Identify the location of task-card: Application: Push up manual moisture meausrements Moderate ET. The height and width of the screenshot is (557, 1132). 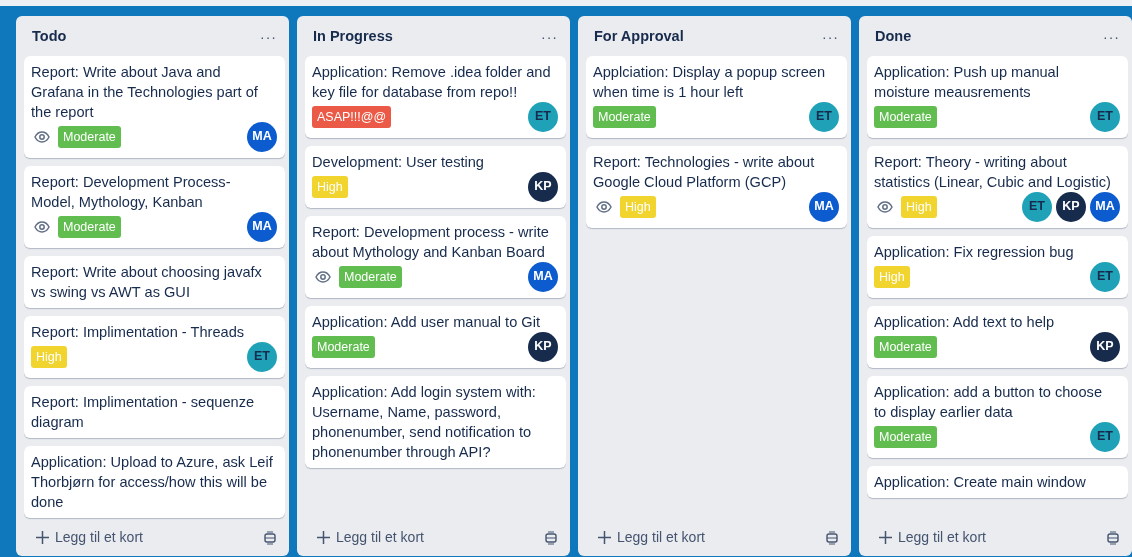
(997, 96).